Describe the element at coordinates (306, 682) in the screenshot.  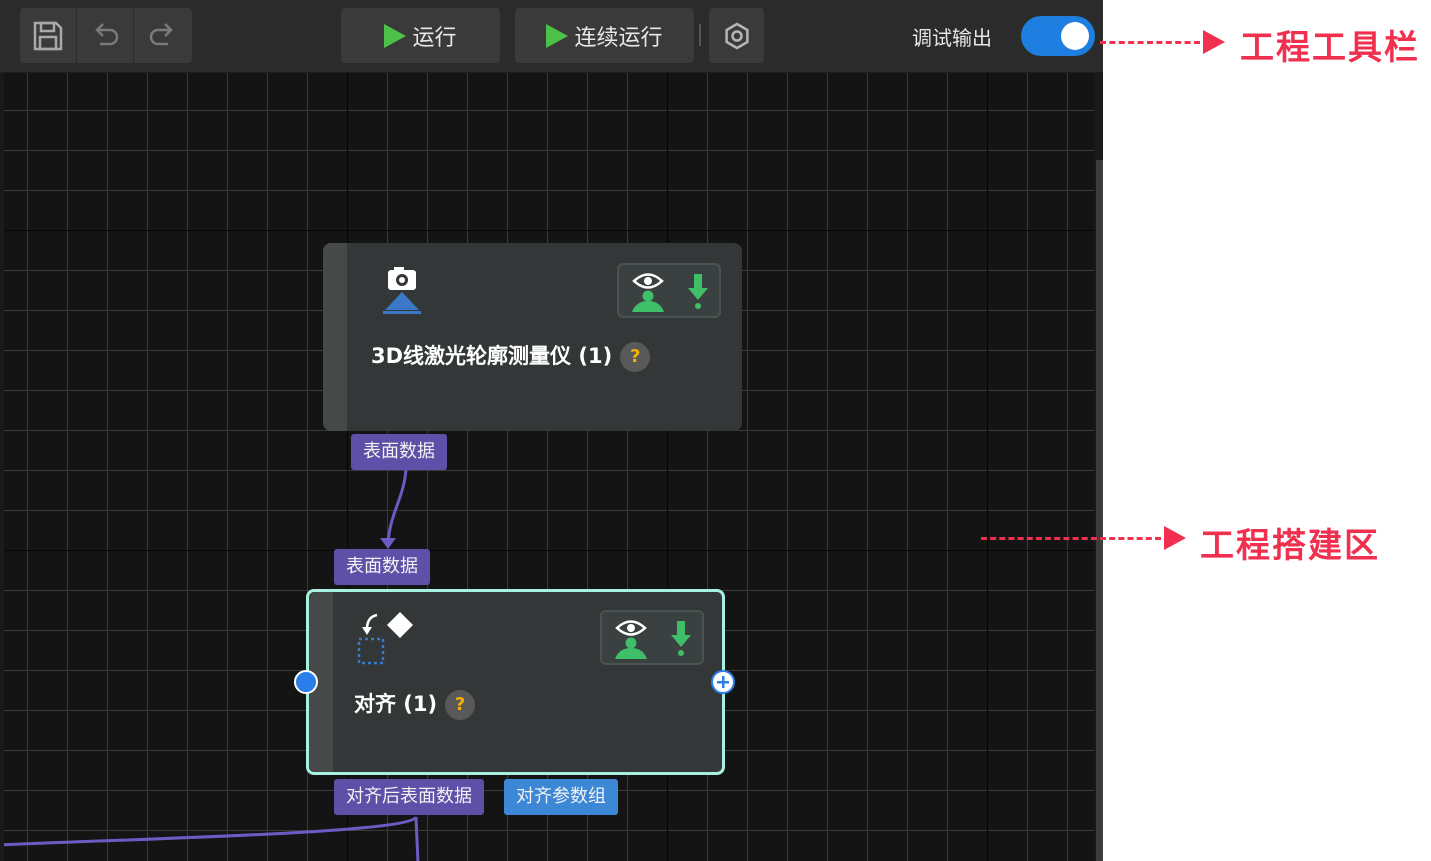
I see `input-connector` at that location.